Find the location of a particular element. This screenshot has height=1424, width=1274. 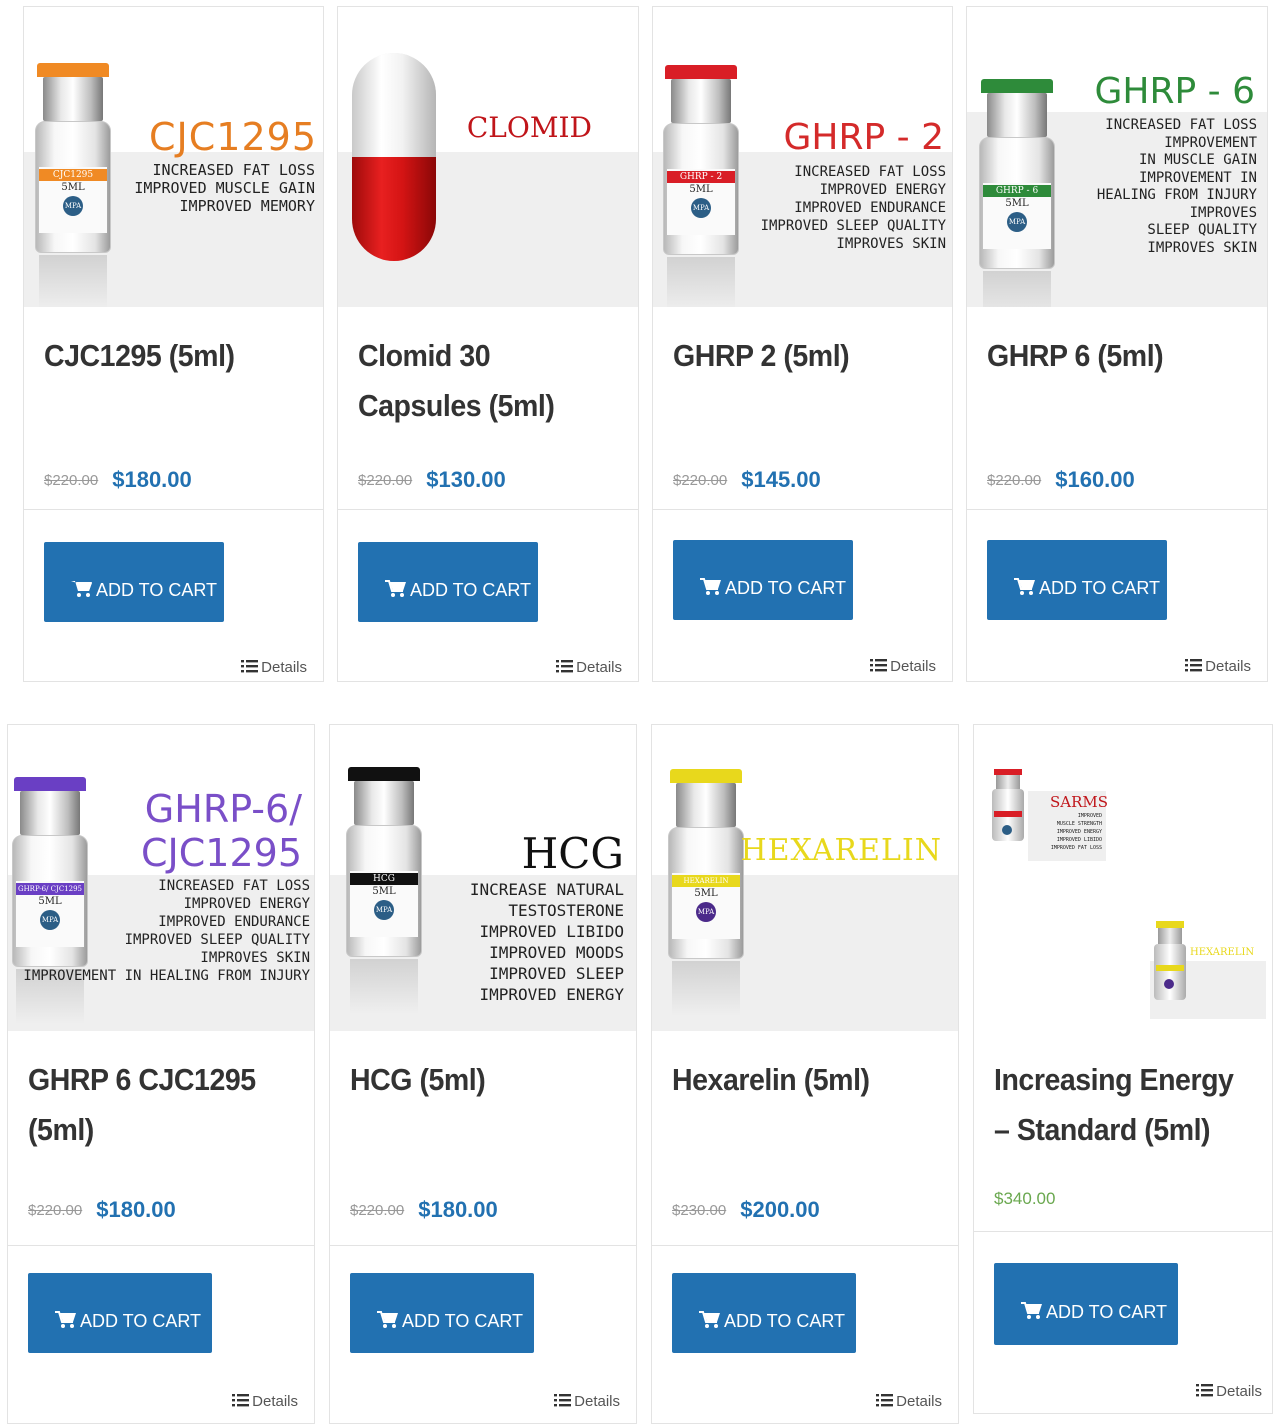

product-title: GHRP 6 CJC1295 (5ml) is located at coordinates (152, 1105).